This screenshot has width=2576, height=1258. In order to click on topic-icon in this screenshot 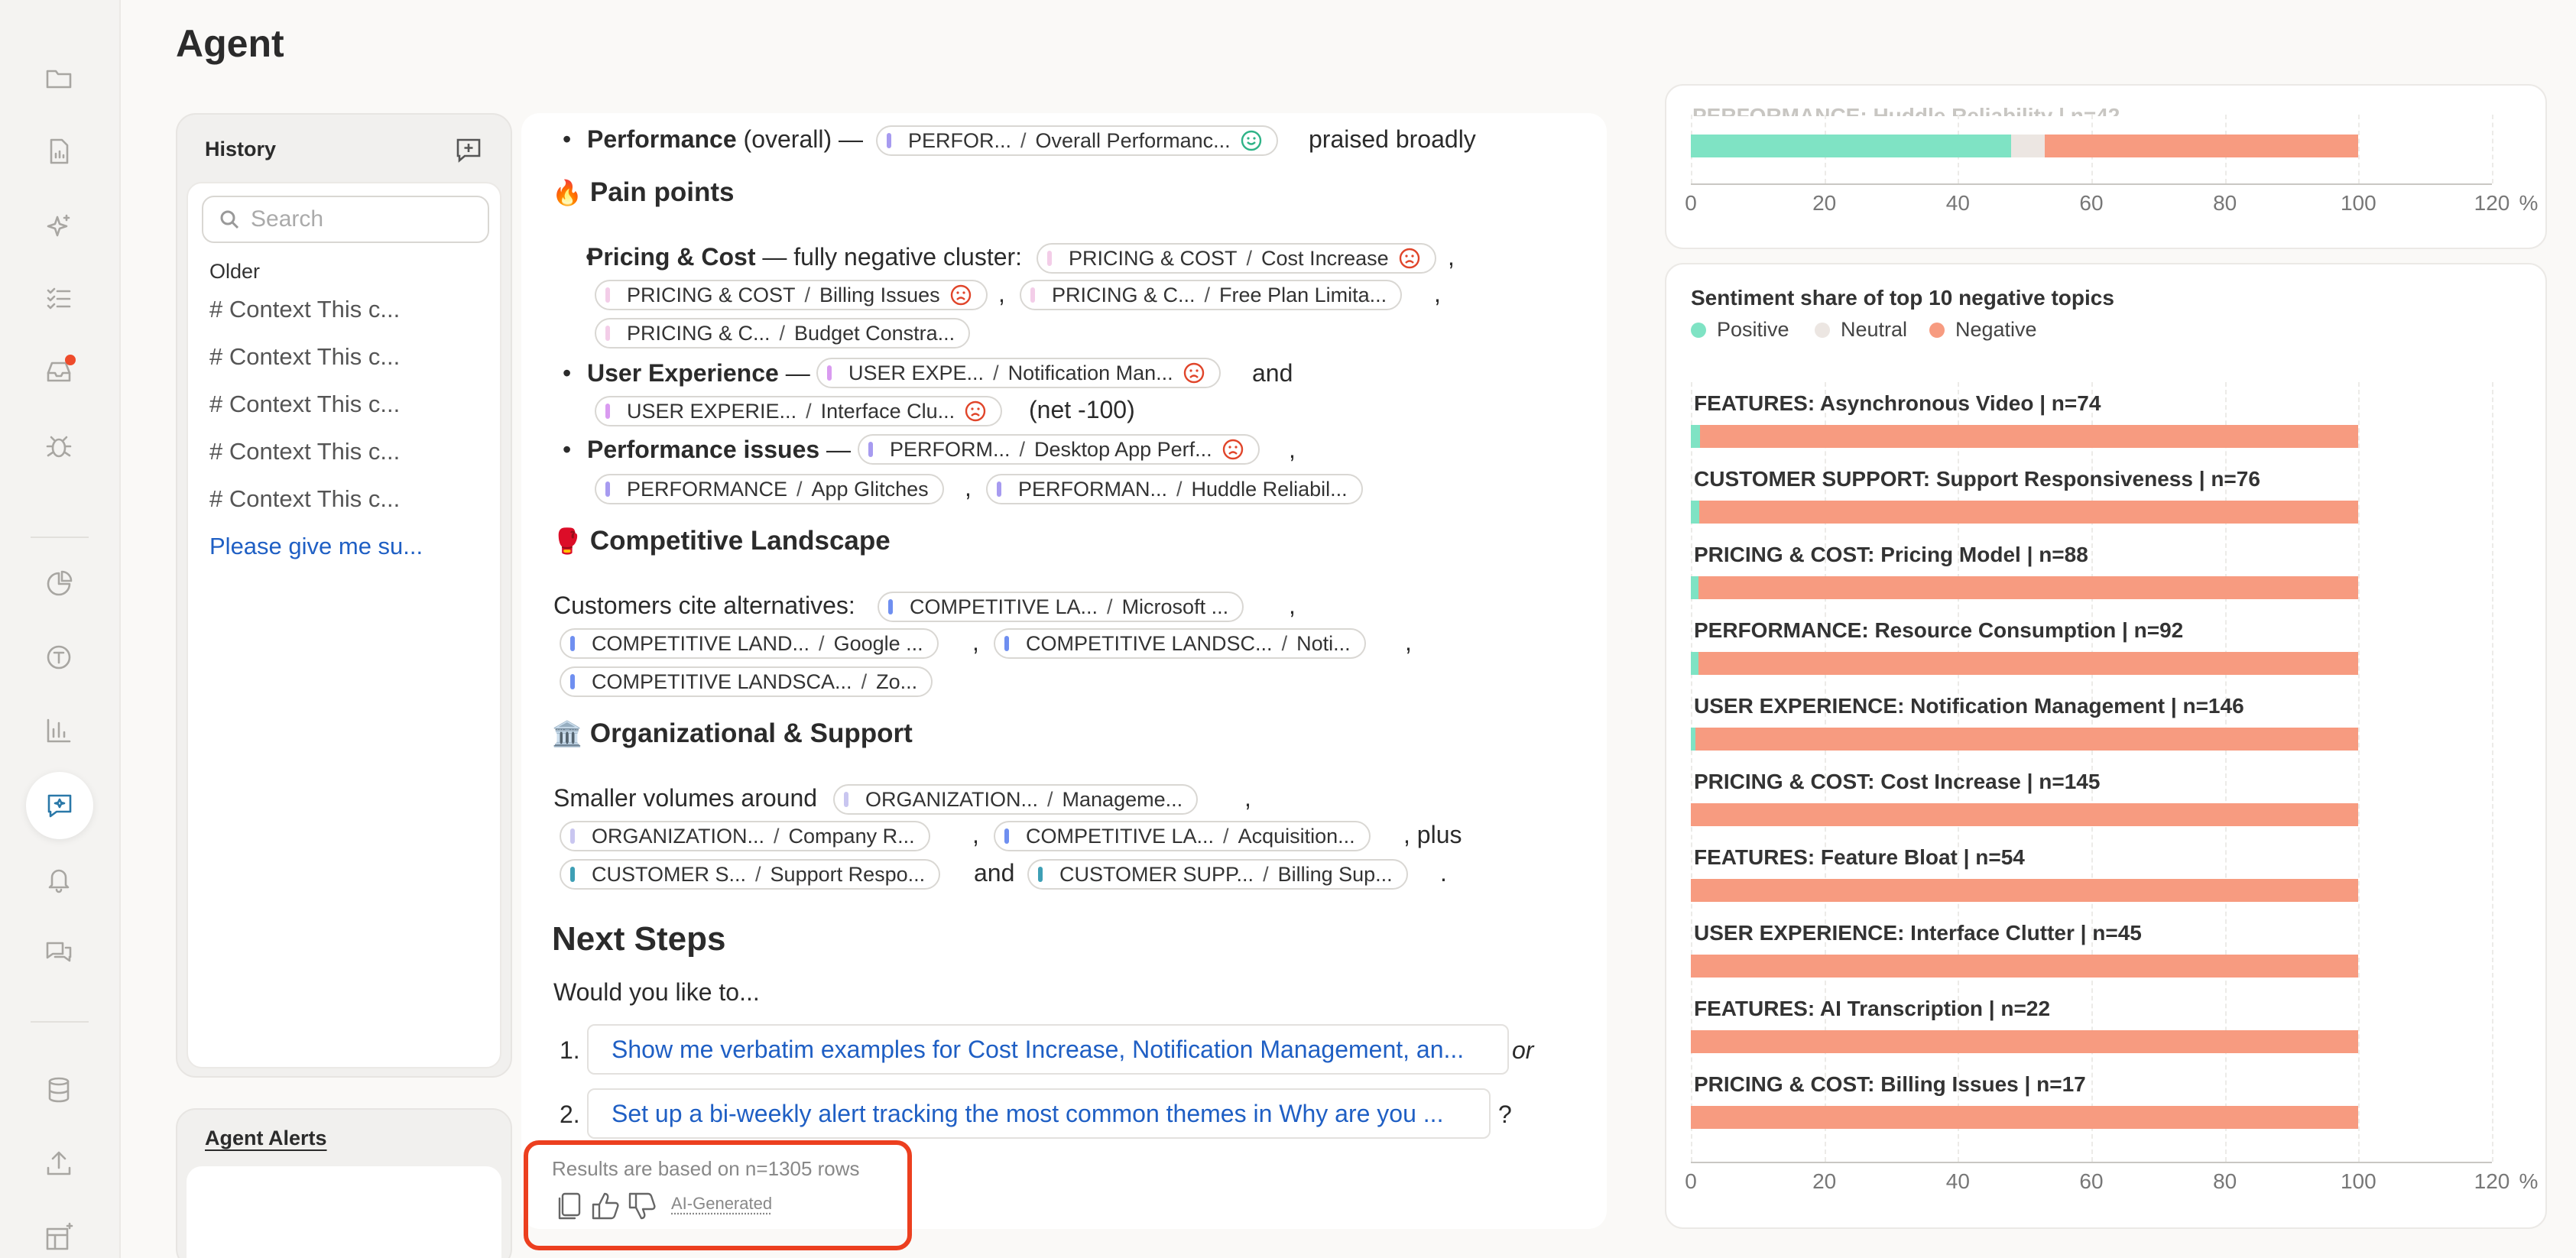, I will do `click(58, 657)`.